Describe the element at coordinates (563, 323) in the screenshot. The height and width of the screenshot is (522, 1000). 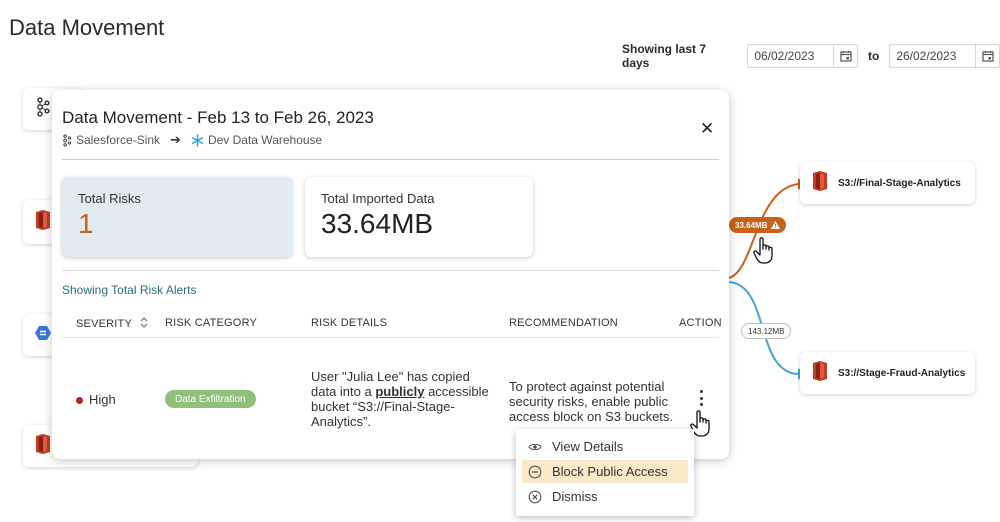
I see `column-header-recommendation: RECOMMENDATION` at that location.